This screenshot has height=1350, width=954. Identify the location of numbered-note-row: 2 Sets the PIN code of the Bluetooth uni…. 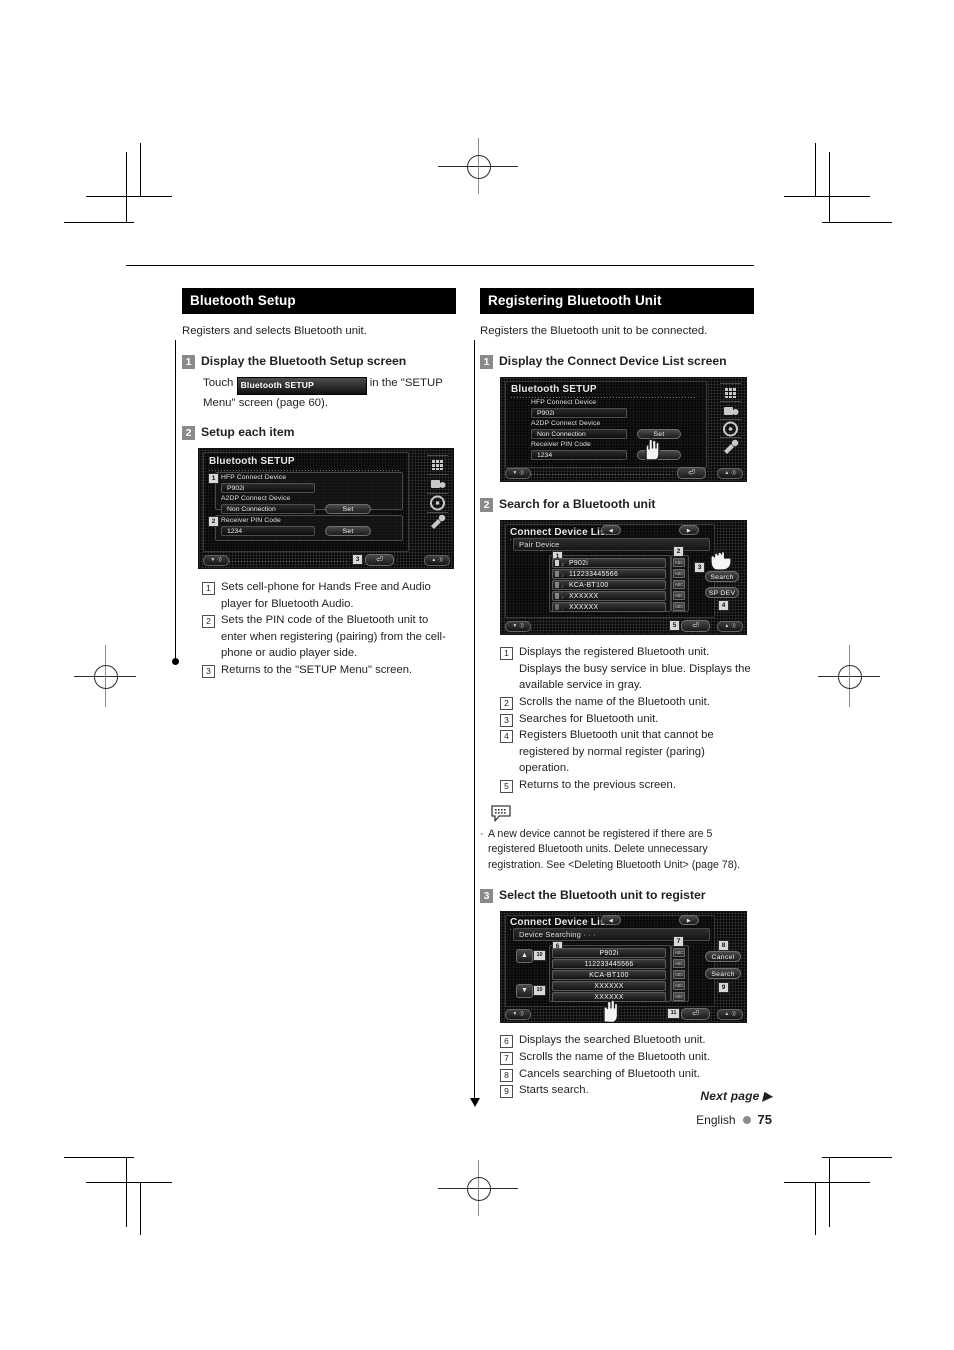
(329, 637).